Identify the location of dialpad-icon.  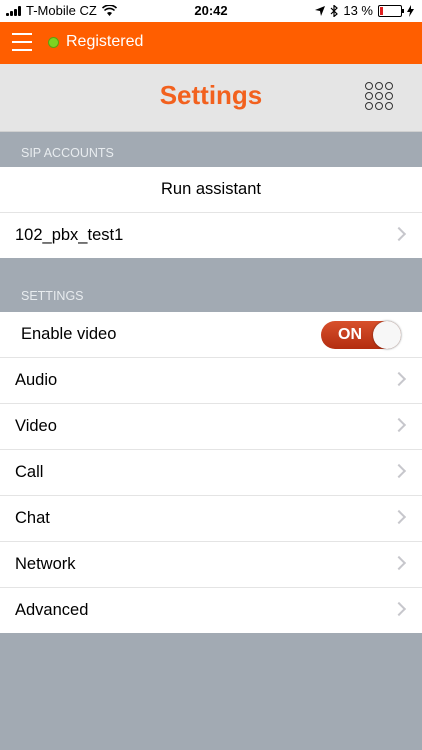
(379, 96).